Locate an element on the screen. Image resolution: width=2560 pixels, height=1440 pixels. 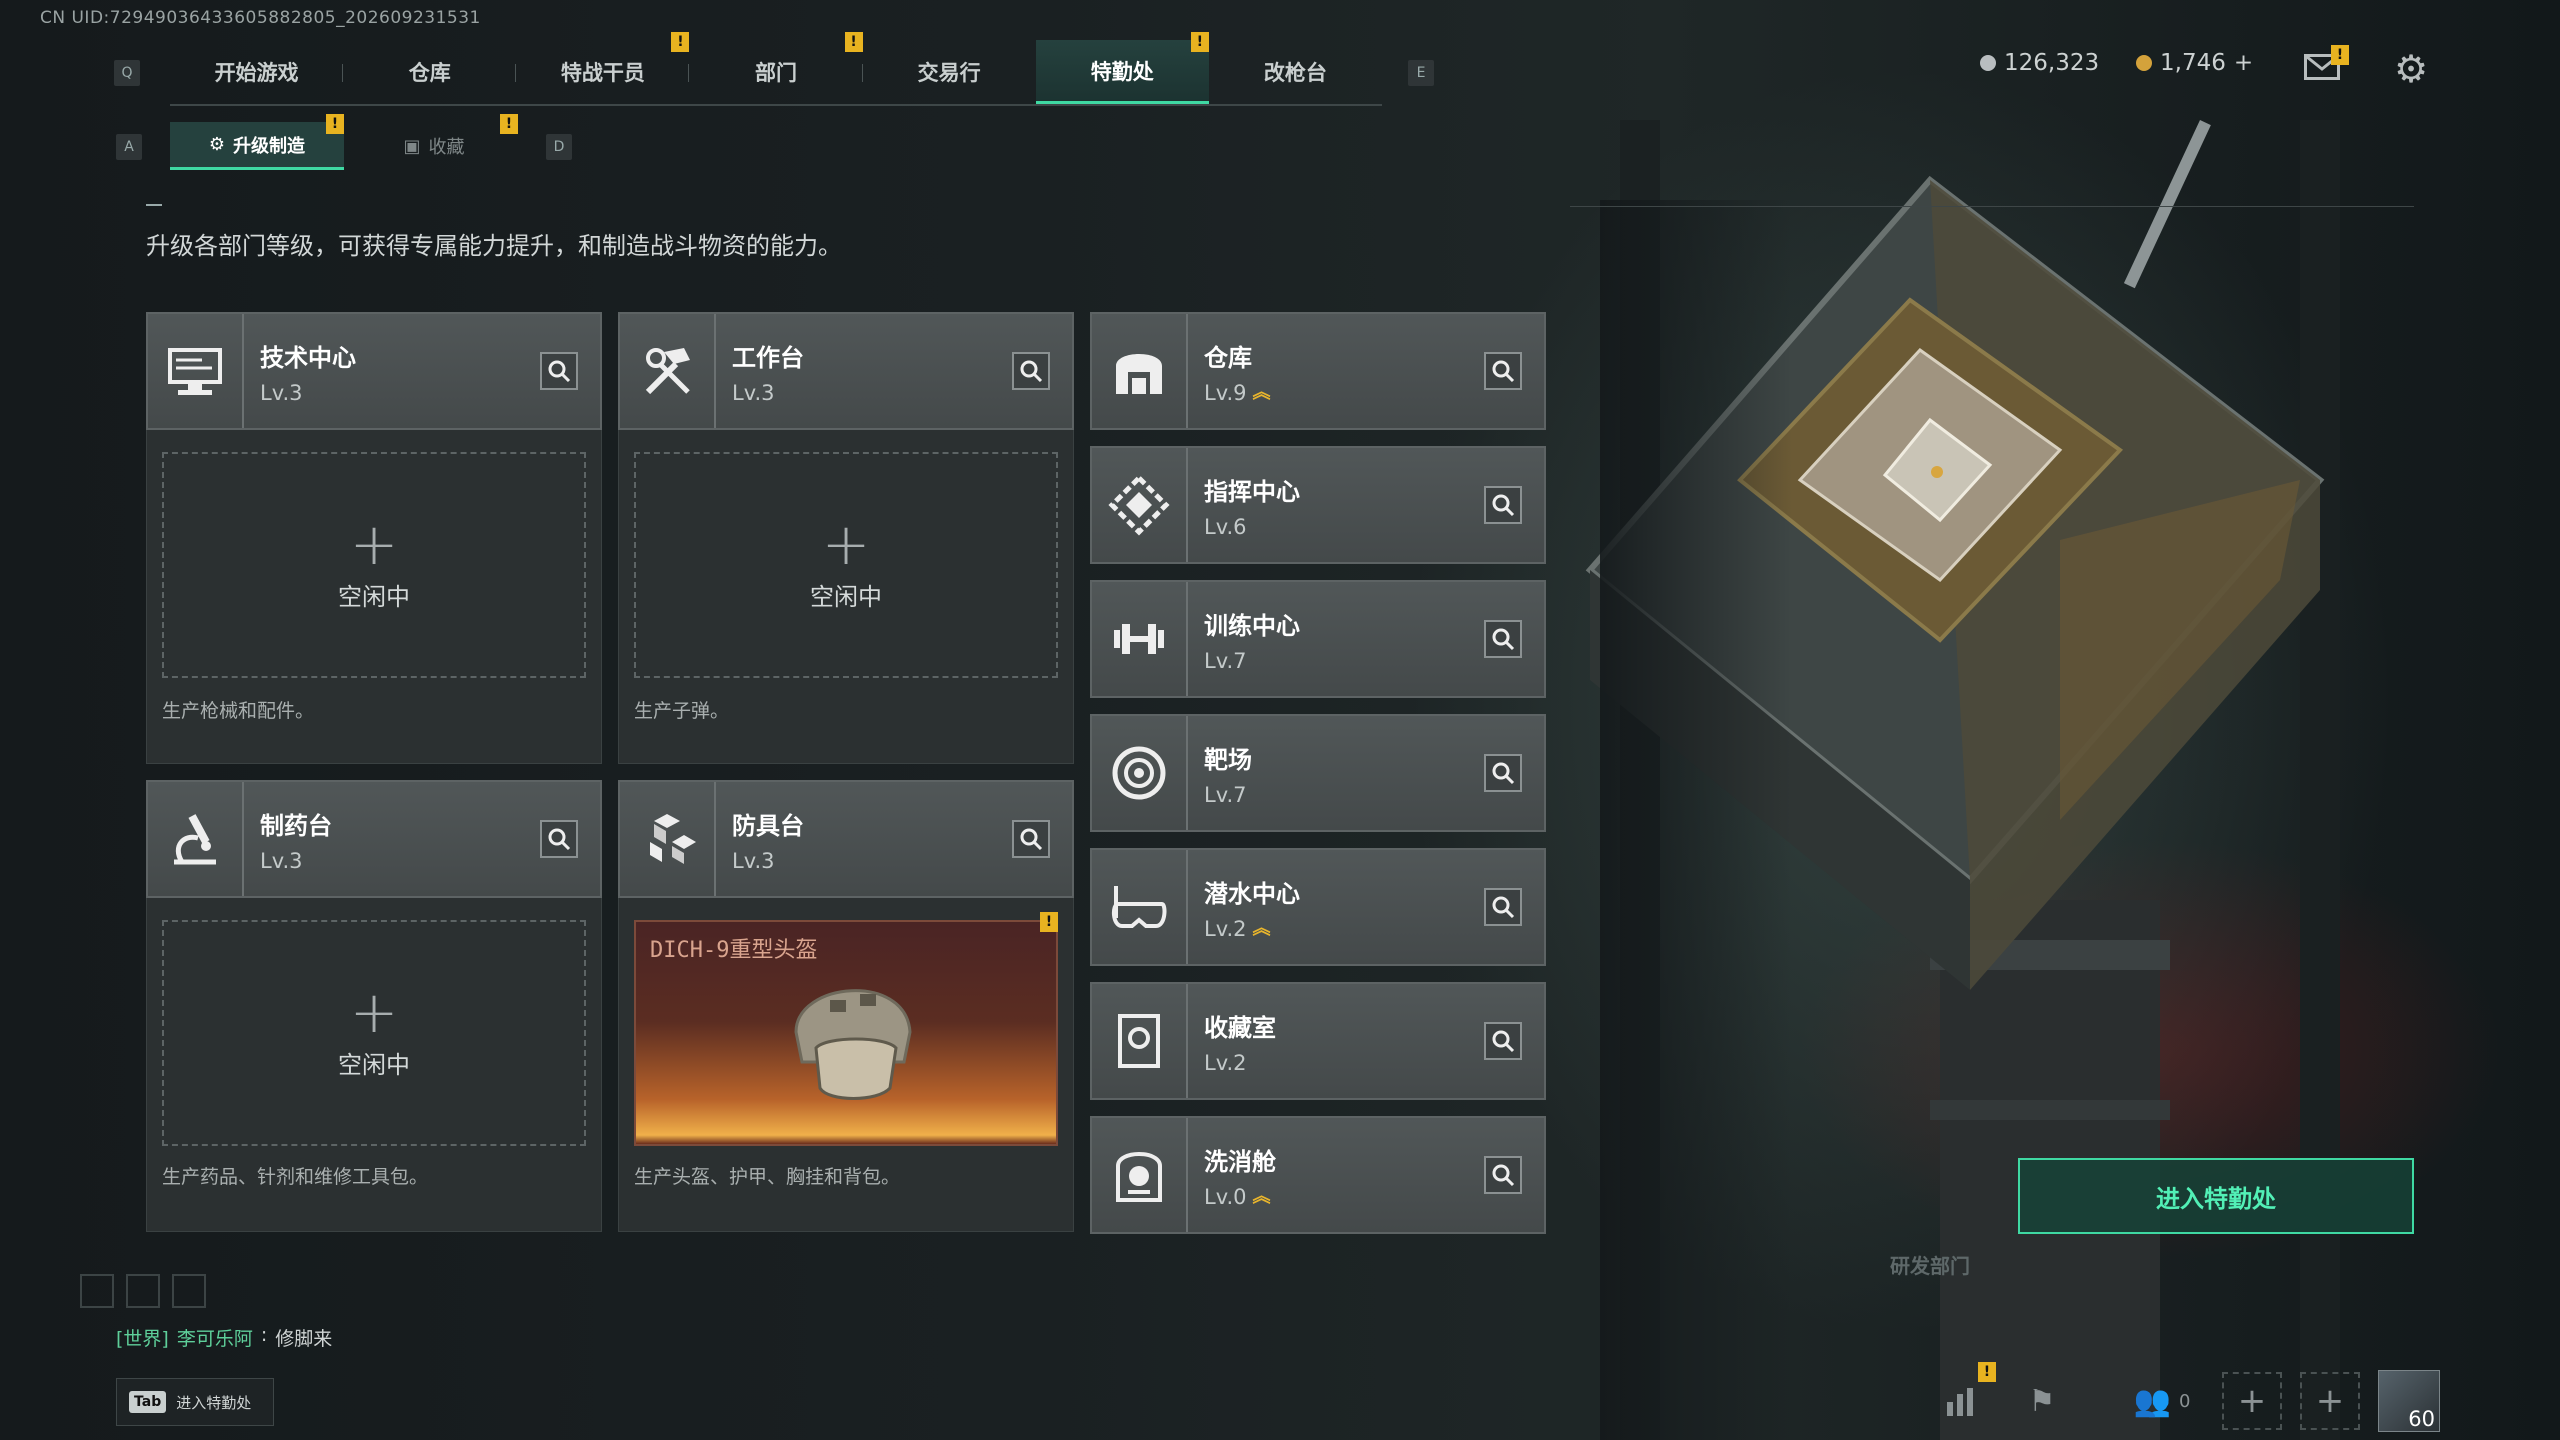
flag-icon: ⚑ is located at coordinates (2042, 1401).